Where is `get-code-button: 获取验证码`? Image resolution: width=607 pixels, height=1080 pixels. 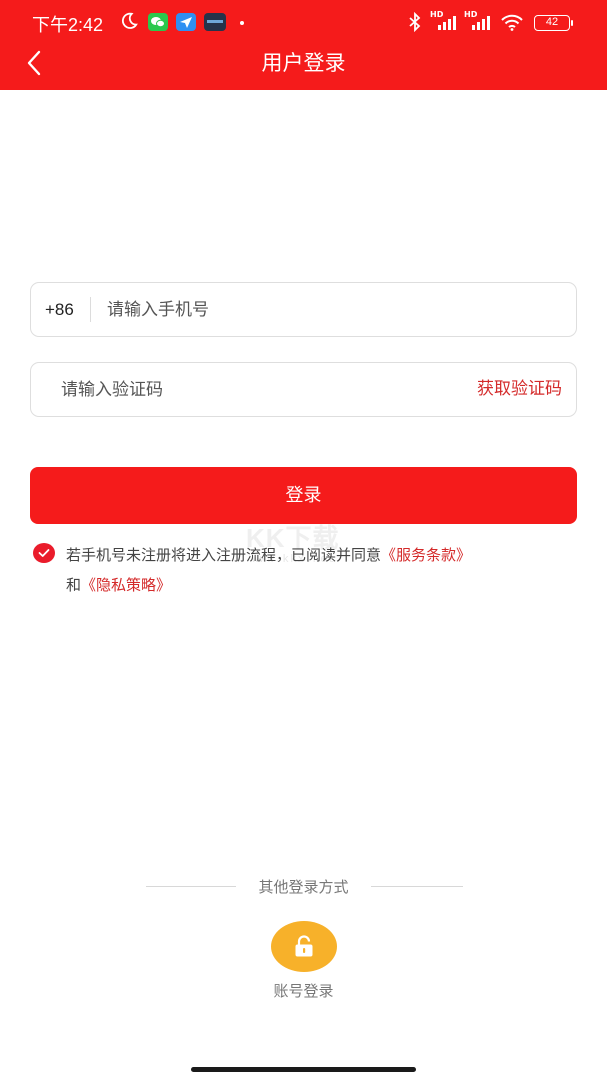 get-code-button: 获取验证码 is located at coordinates (519, 389).